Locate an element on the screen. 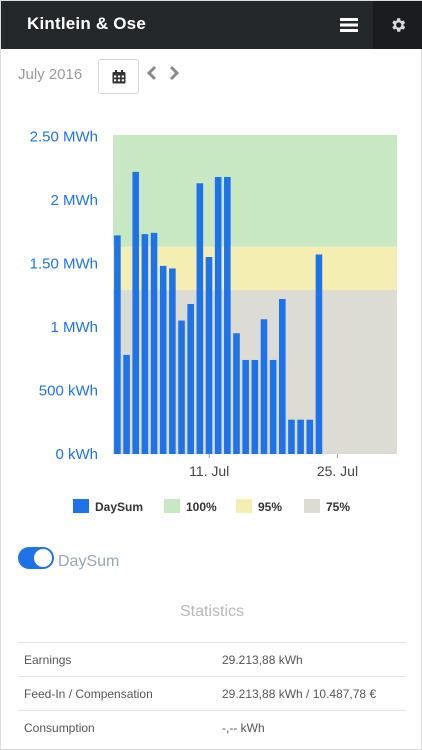 This screenshot has height=750, width=422. y-tick-label: 2.50 MWh is located at coordinates (64, 136).